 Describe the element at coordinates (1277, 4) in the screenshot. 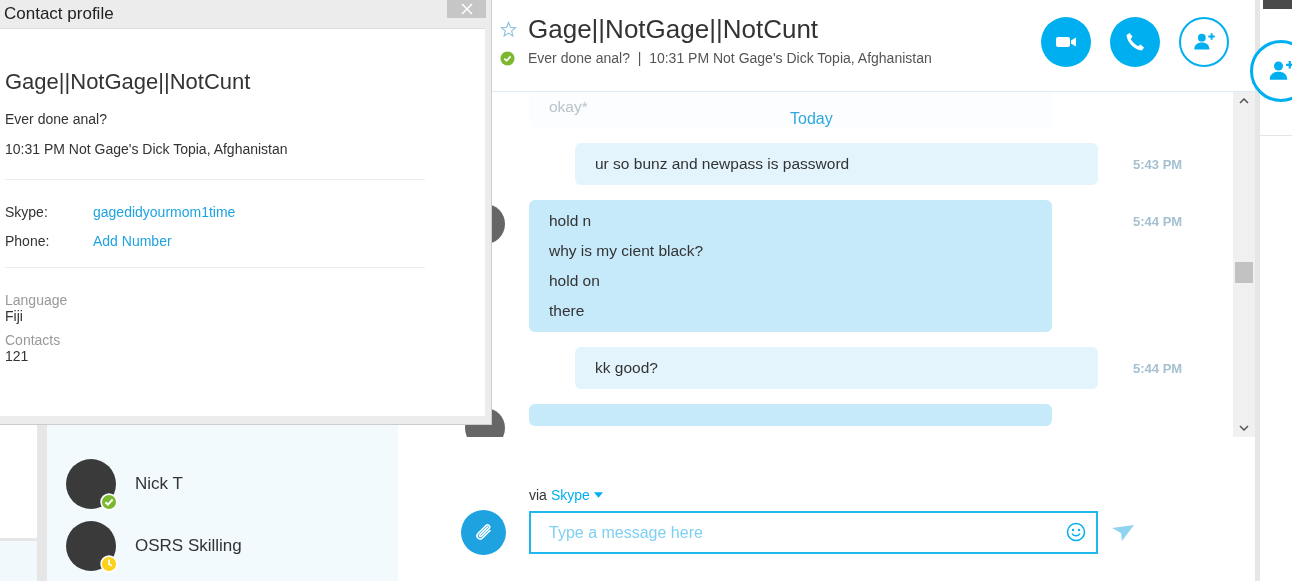

I see `window-edge-bar` at that location.